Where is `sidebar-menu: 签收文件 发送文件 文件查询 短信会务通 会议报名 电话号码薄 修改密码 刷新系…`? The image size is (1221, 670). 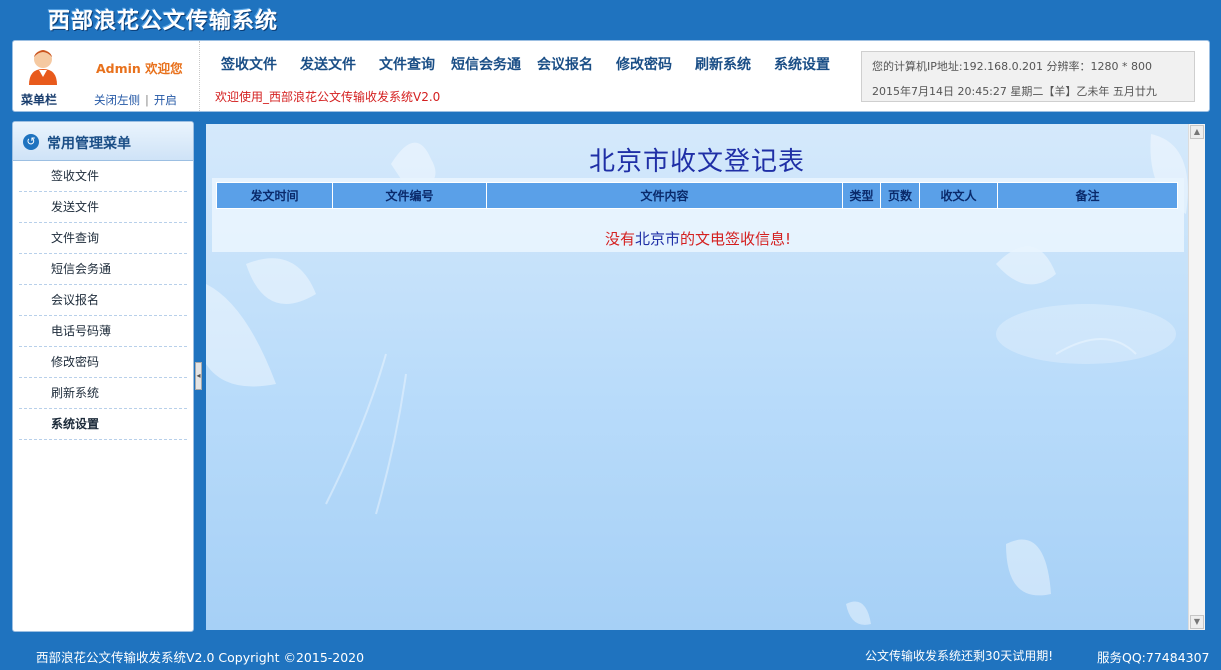 sidebar-menu: 签收文件 发送文件 文件查询 短信会务通 会议报名 电话号码薄 修改密码 刷新系… is located at coordinates (103, 300).